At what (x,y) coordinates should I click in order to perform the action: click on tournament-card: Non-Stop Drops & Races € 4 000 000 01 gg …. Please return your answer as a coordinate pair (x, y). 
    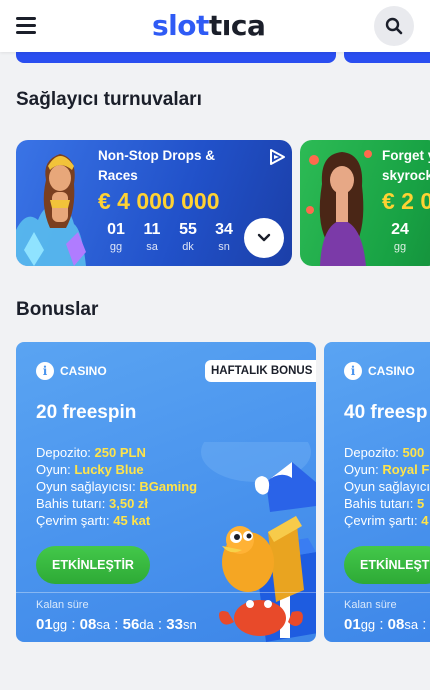
    Looking at the image, I should click on (154, 203).